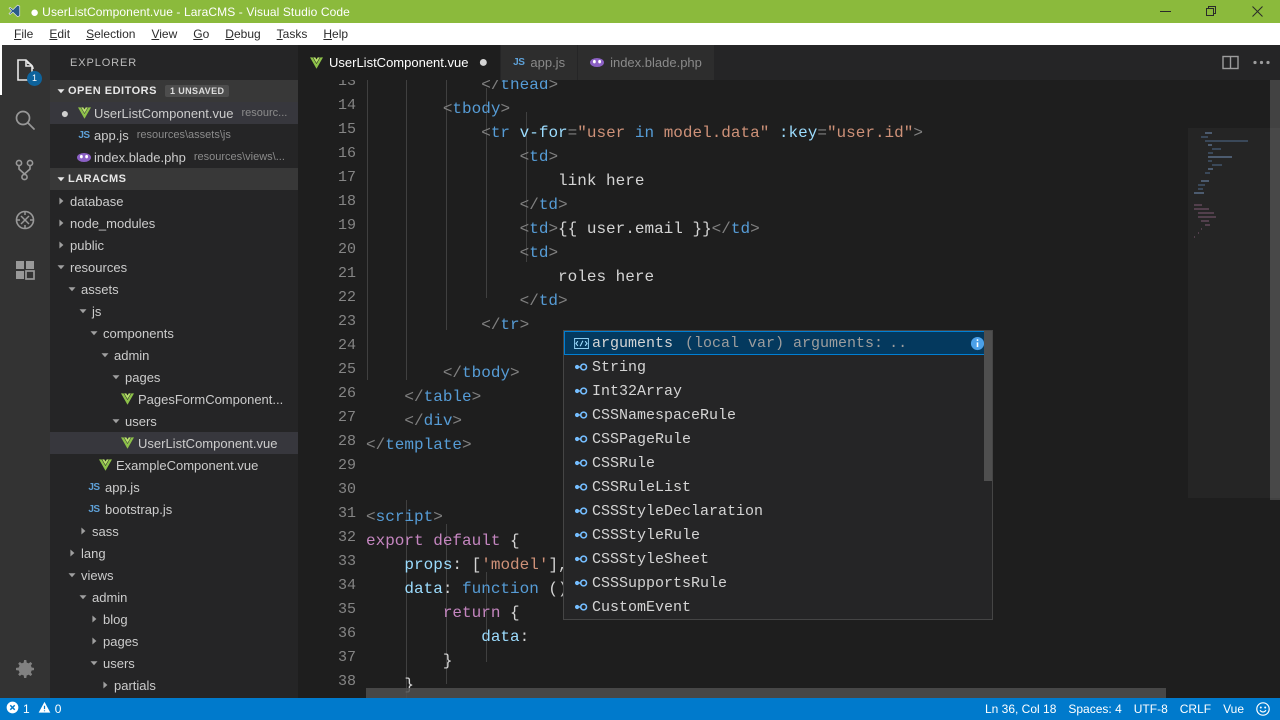 Image resolution: width=1280 pixels, height=720 pixels. I want to click on tab-userlistcomponent-vue: UserListComponent.vue ●, so click(400, 62).